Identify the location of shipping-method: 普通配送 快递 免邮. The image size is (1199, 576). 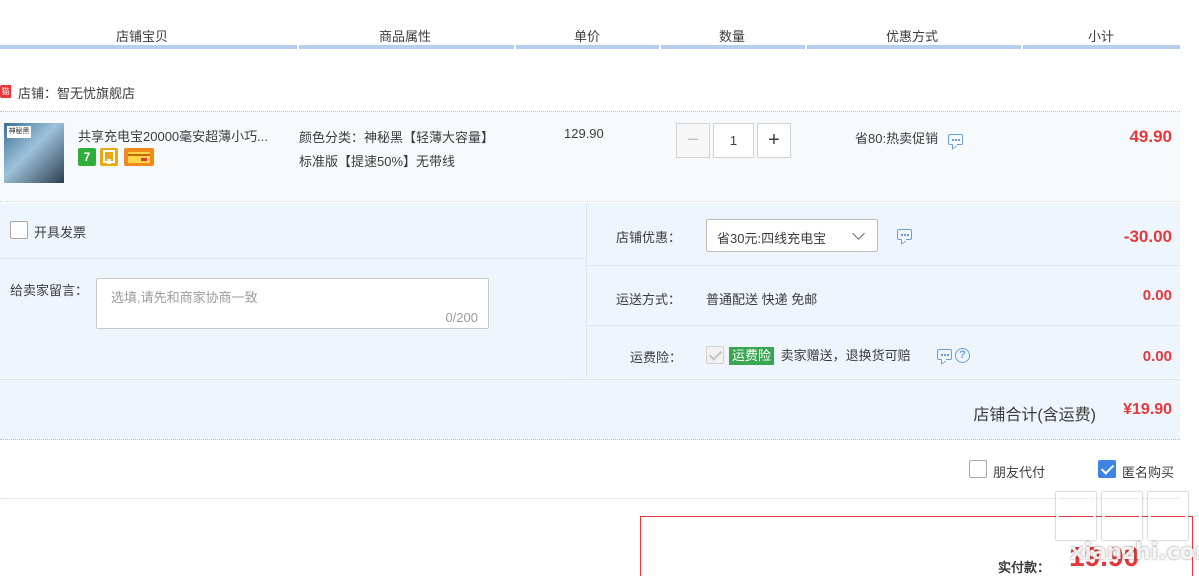
(762, 299).